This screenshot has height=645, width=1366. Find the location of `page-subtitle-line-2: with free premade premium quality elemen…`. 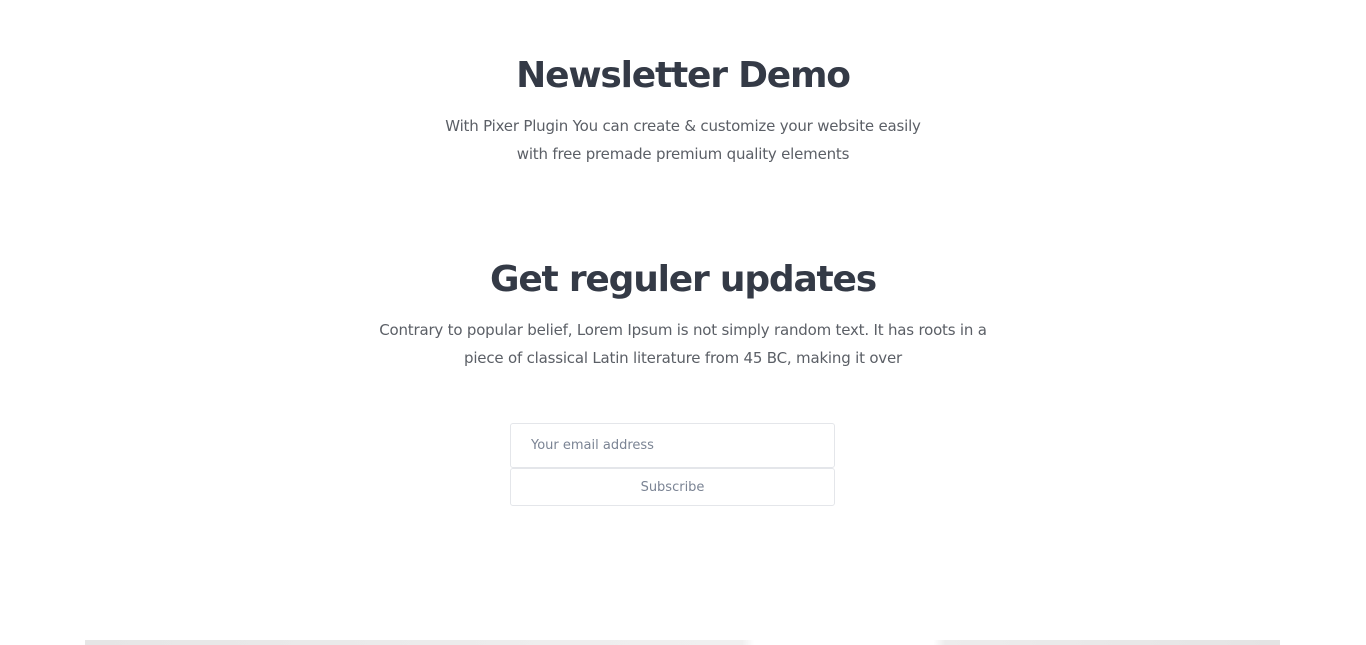

page-subtitle-line-2: with free premade premium quality elemen… is located at coordinates (683, 154).